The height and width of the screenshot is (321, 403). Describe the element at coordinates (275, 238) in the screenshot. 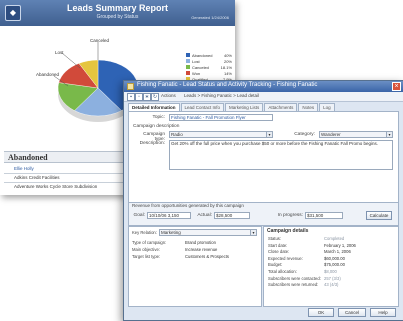

I see `detail-label: Status:` at that location.